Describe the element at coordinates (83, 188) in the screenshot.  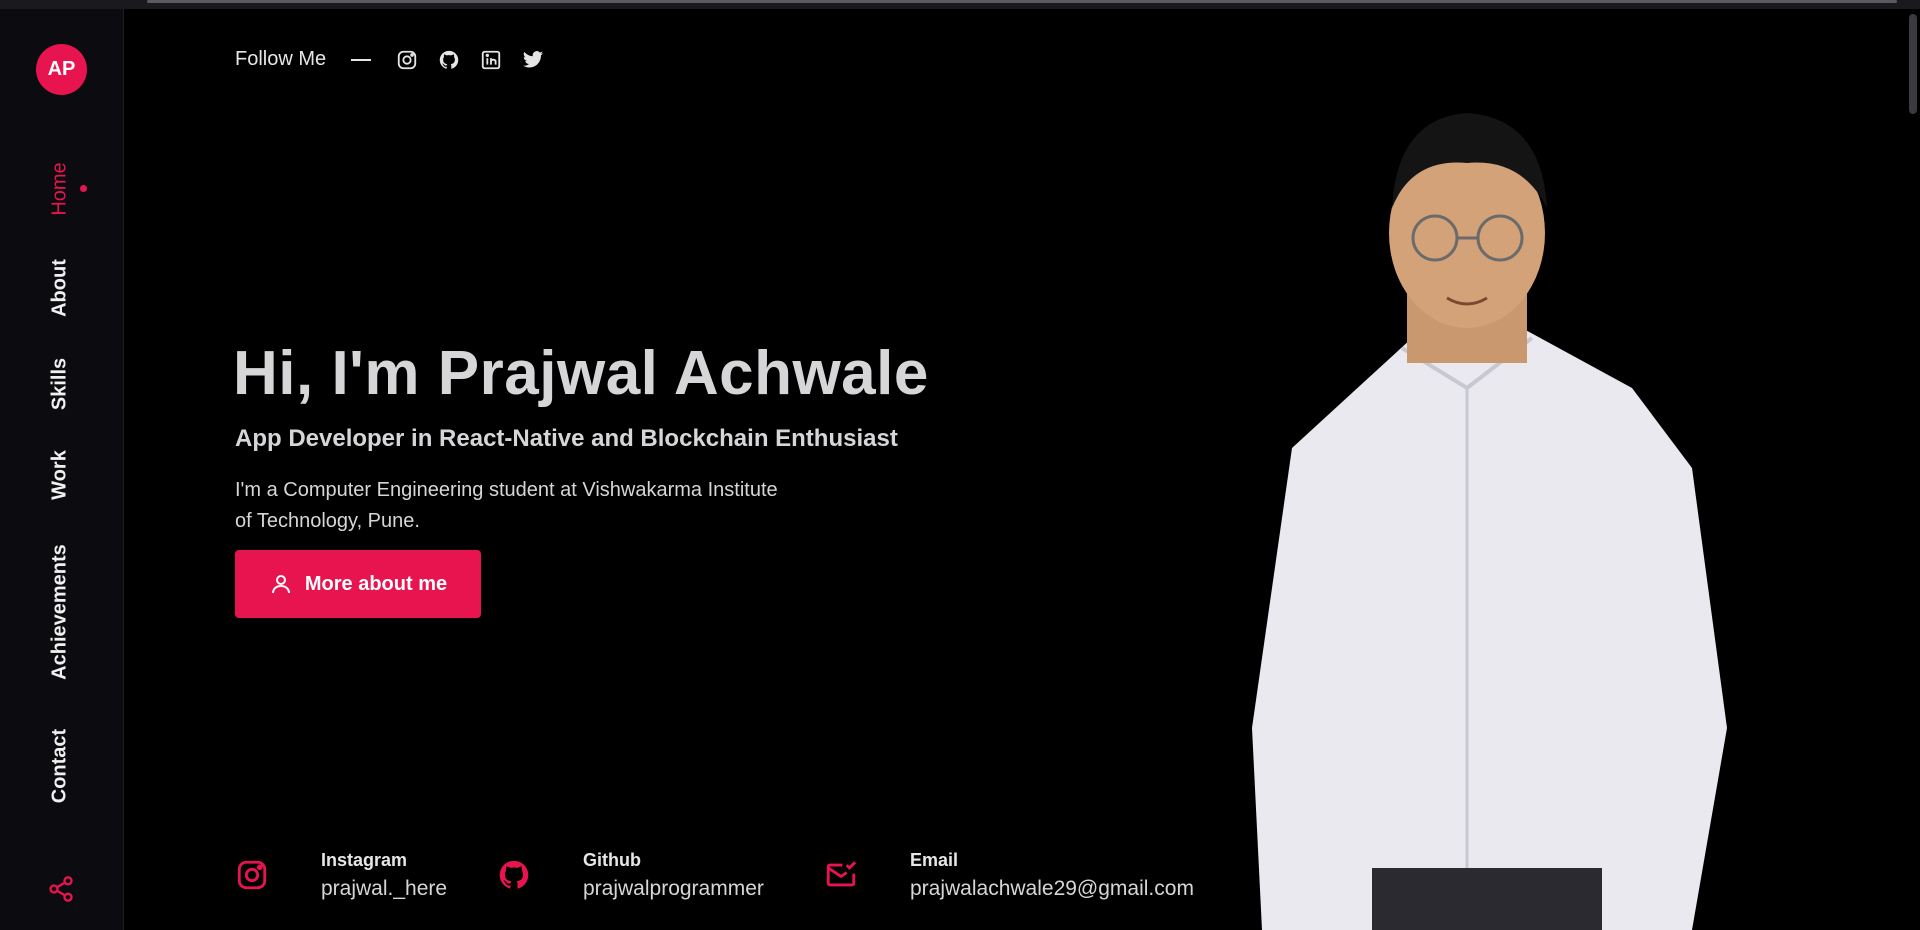
I see `active-indicator-dot` at that location.